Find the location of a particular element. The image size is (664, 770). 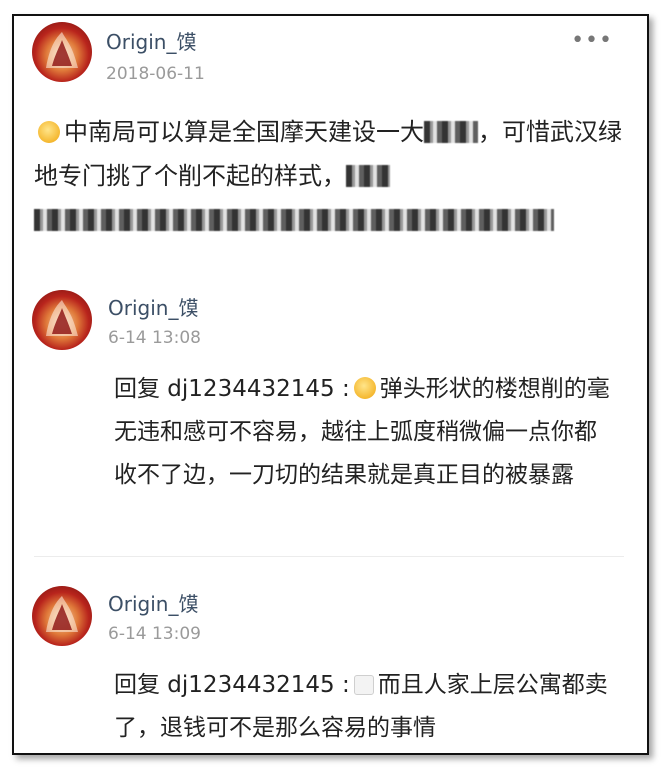

post-author-name: Origin_馍 is located at coordinates (151, 40).